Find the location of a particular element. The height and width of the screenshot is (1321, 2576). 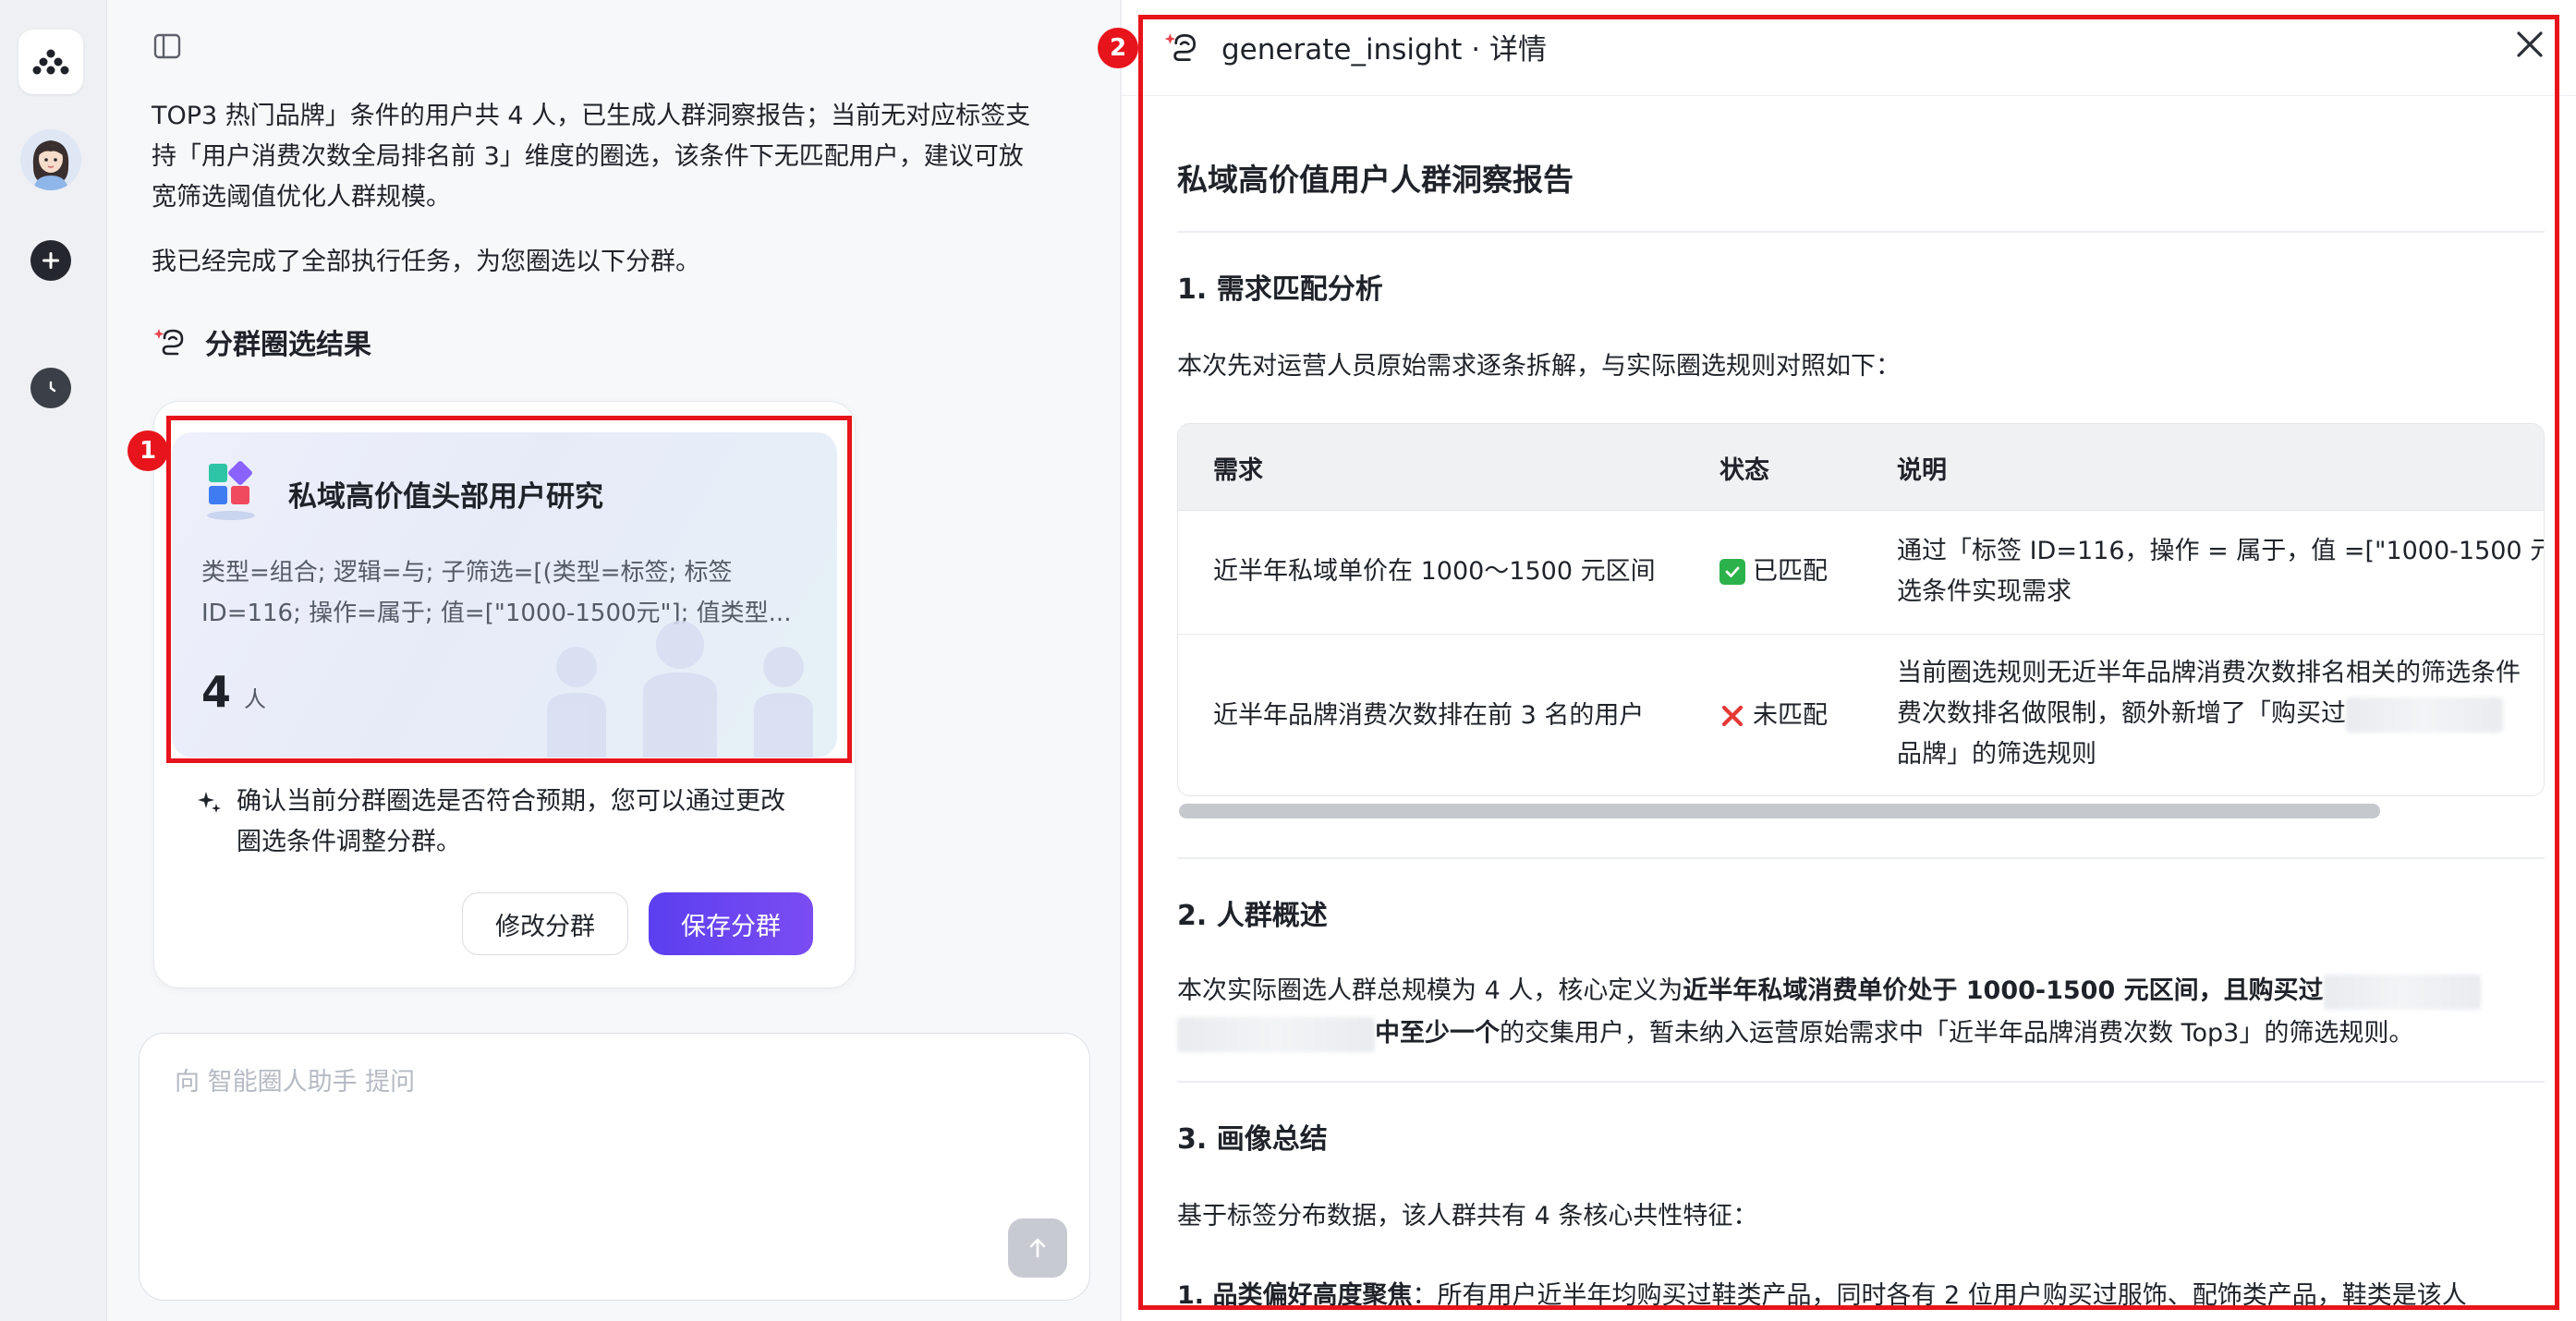

segment-cube-icon is located at coordinates (231, 490).